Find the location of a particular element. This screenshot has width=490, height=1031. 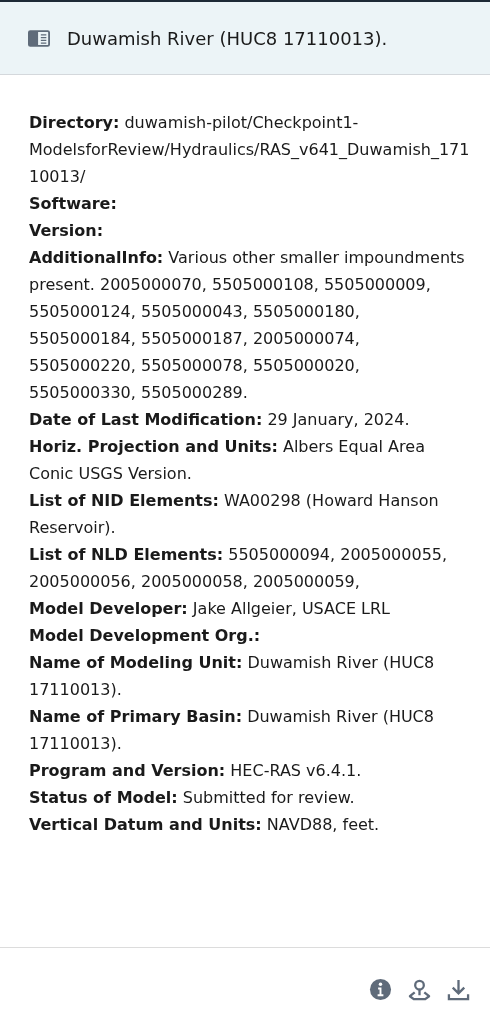

field-line: Name of Primary Basin: Duwamish River (HUC8 17110013). is located at coordinates (232, 730).